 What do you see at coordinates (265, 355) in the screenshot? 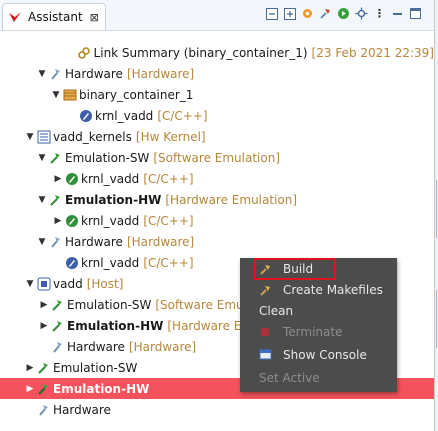
I see `show-console-icon` at bounding box center [265, 355].